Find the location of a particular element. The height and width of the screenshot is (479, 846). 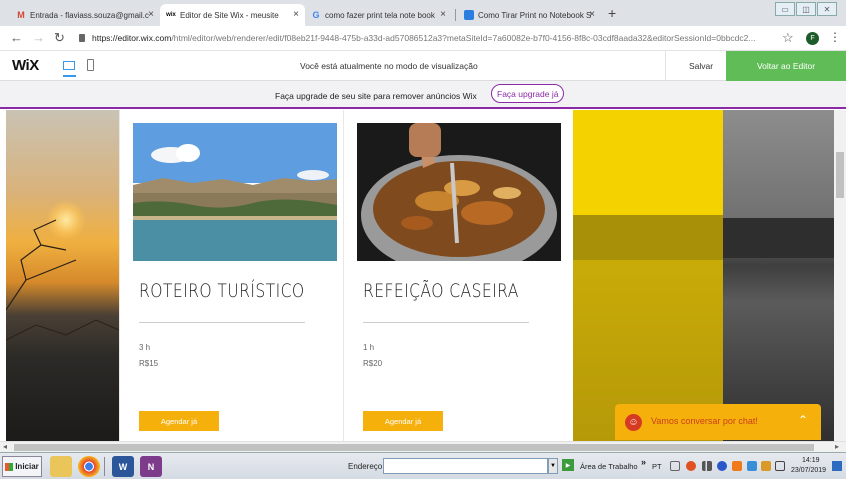

tab-title: Entrada - flaviass.souza@gmail.c is located at coordinates (89, 15).